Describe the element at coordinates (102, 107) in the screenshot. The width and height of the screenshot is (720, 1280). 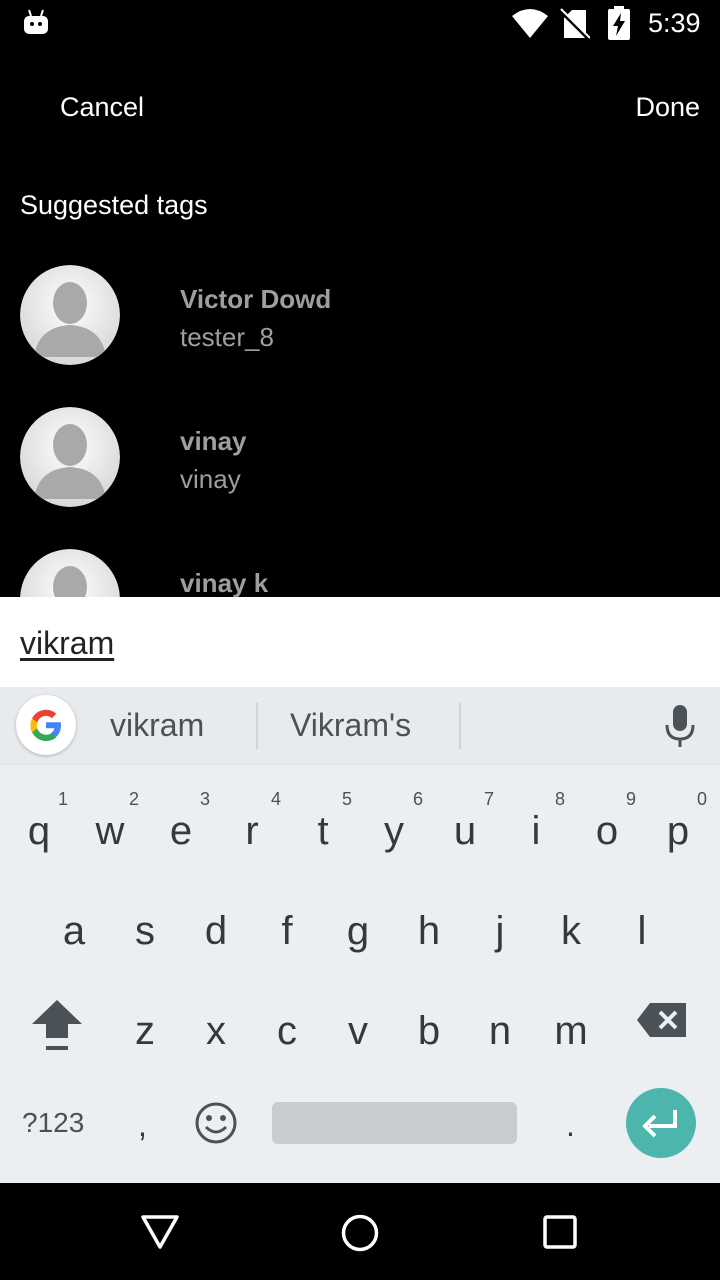
I see `cancel-button: Cancel` at that location.